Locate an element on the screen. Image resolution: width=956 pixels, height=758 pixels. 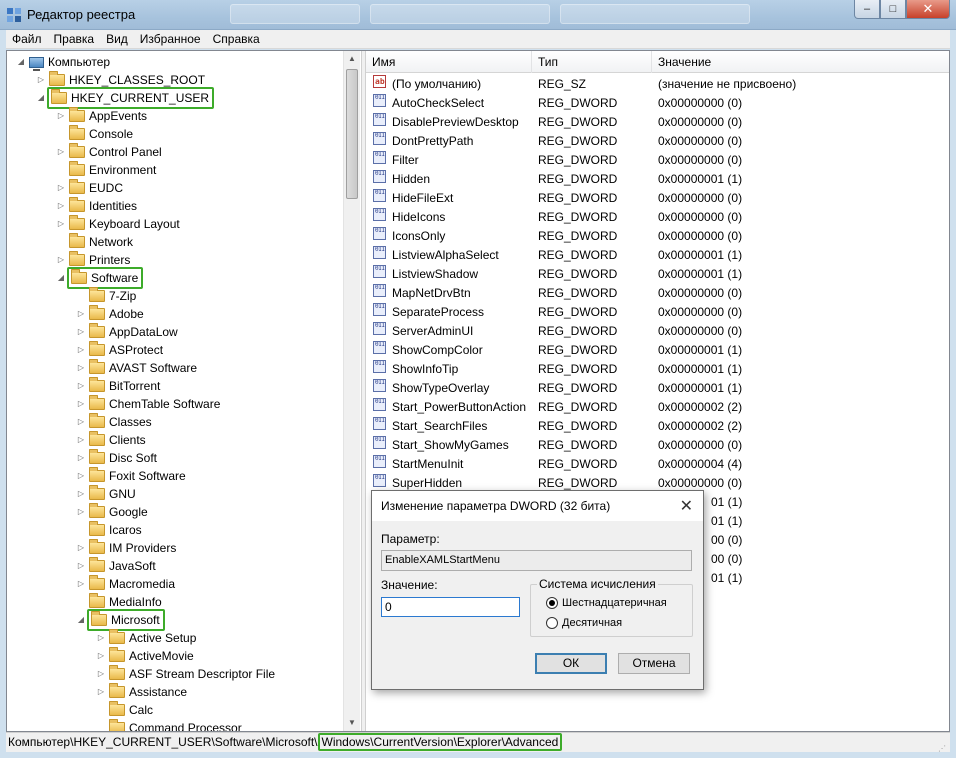
tree-item: ◢ HKEY_CURRENT_USER is located at coordinates (125, 98).